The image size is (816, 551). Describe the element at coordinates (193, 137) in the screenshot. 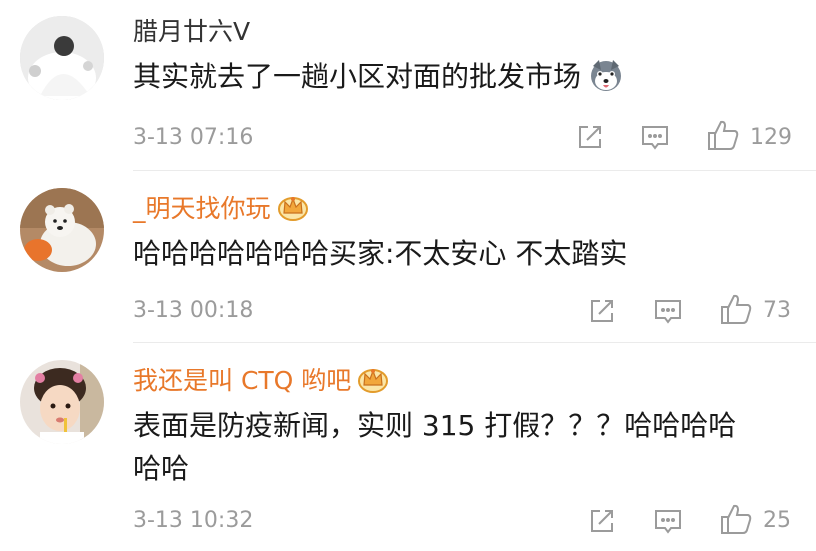

I see `timestamp: 3-13 07:16` at that location.